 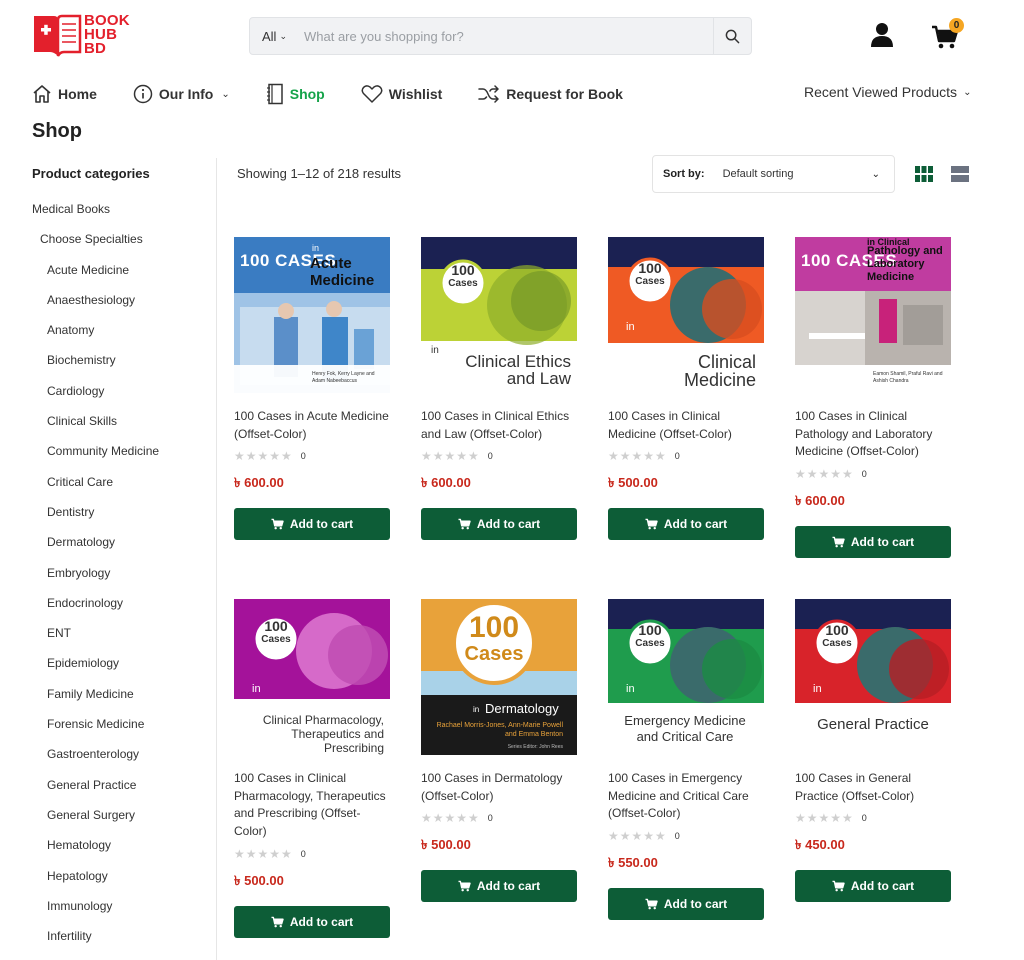 I want to click on result-count: Showing 1–12 of 218 results, so click(x=319, y=173).